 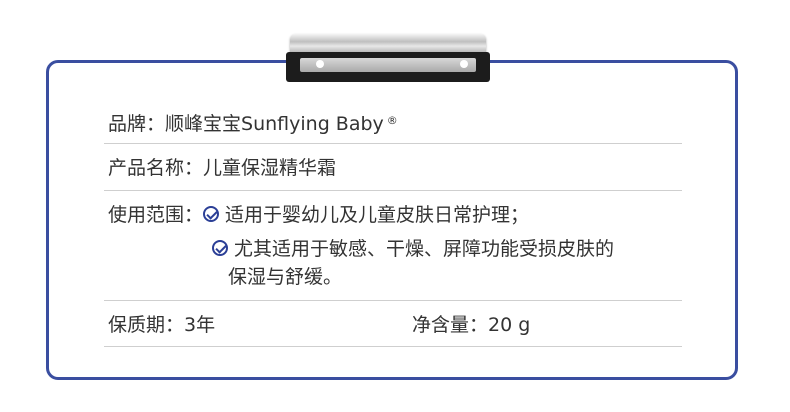 I want to click on clip-slot, so click(x=388, y=65).